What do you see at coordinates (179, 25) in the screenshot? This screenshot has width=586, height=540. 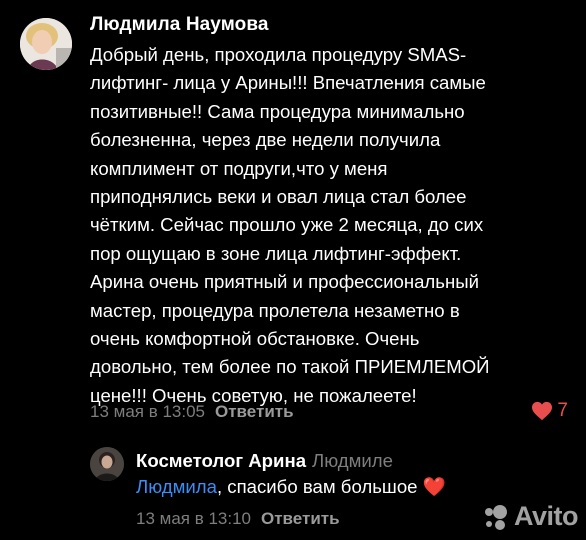 I see `comment-author: Людмила Наумова` at bounding box center [179, 25].